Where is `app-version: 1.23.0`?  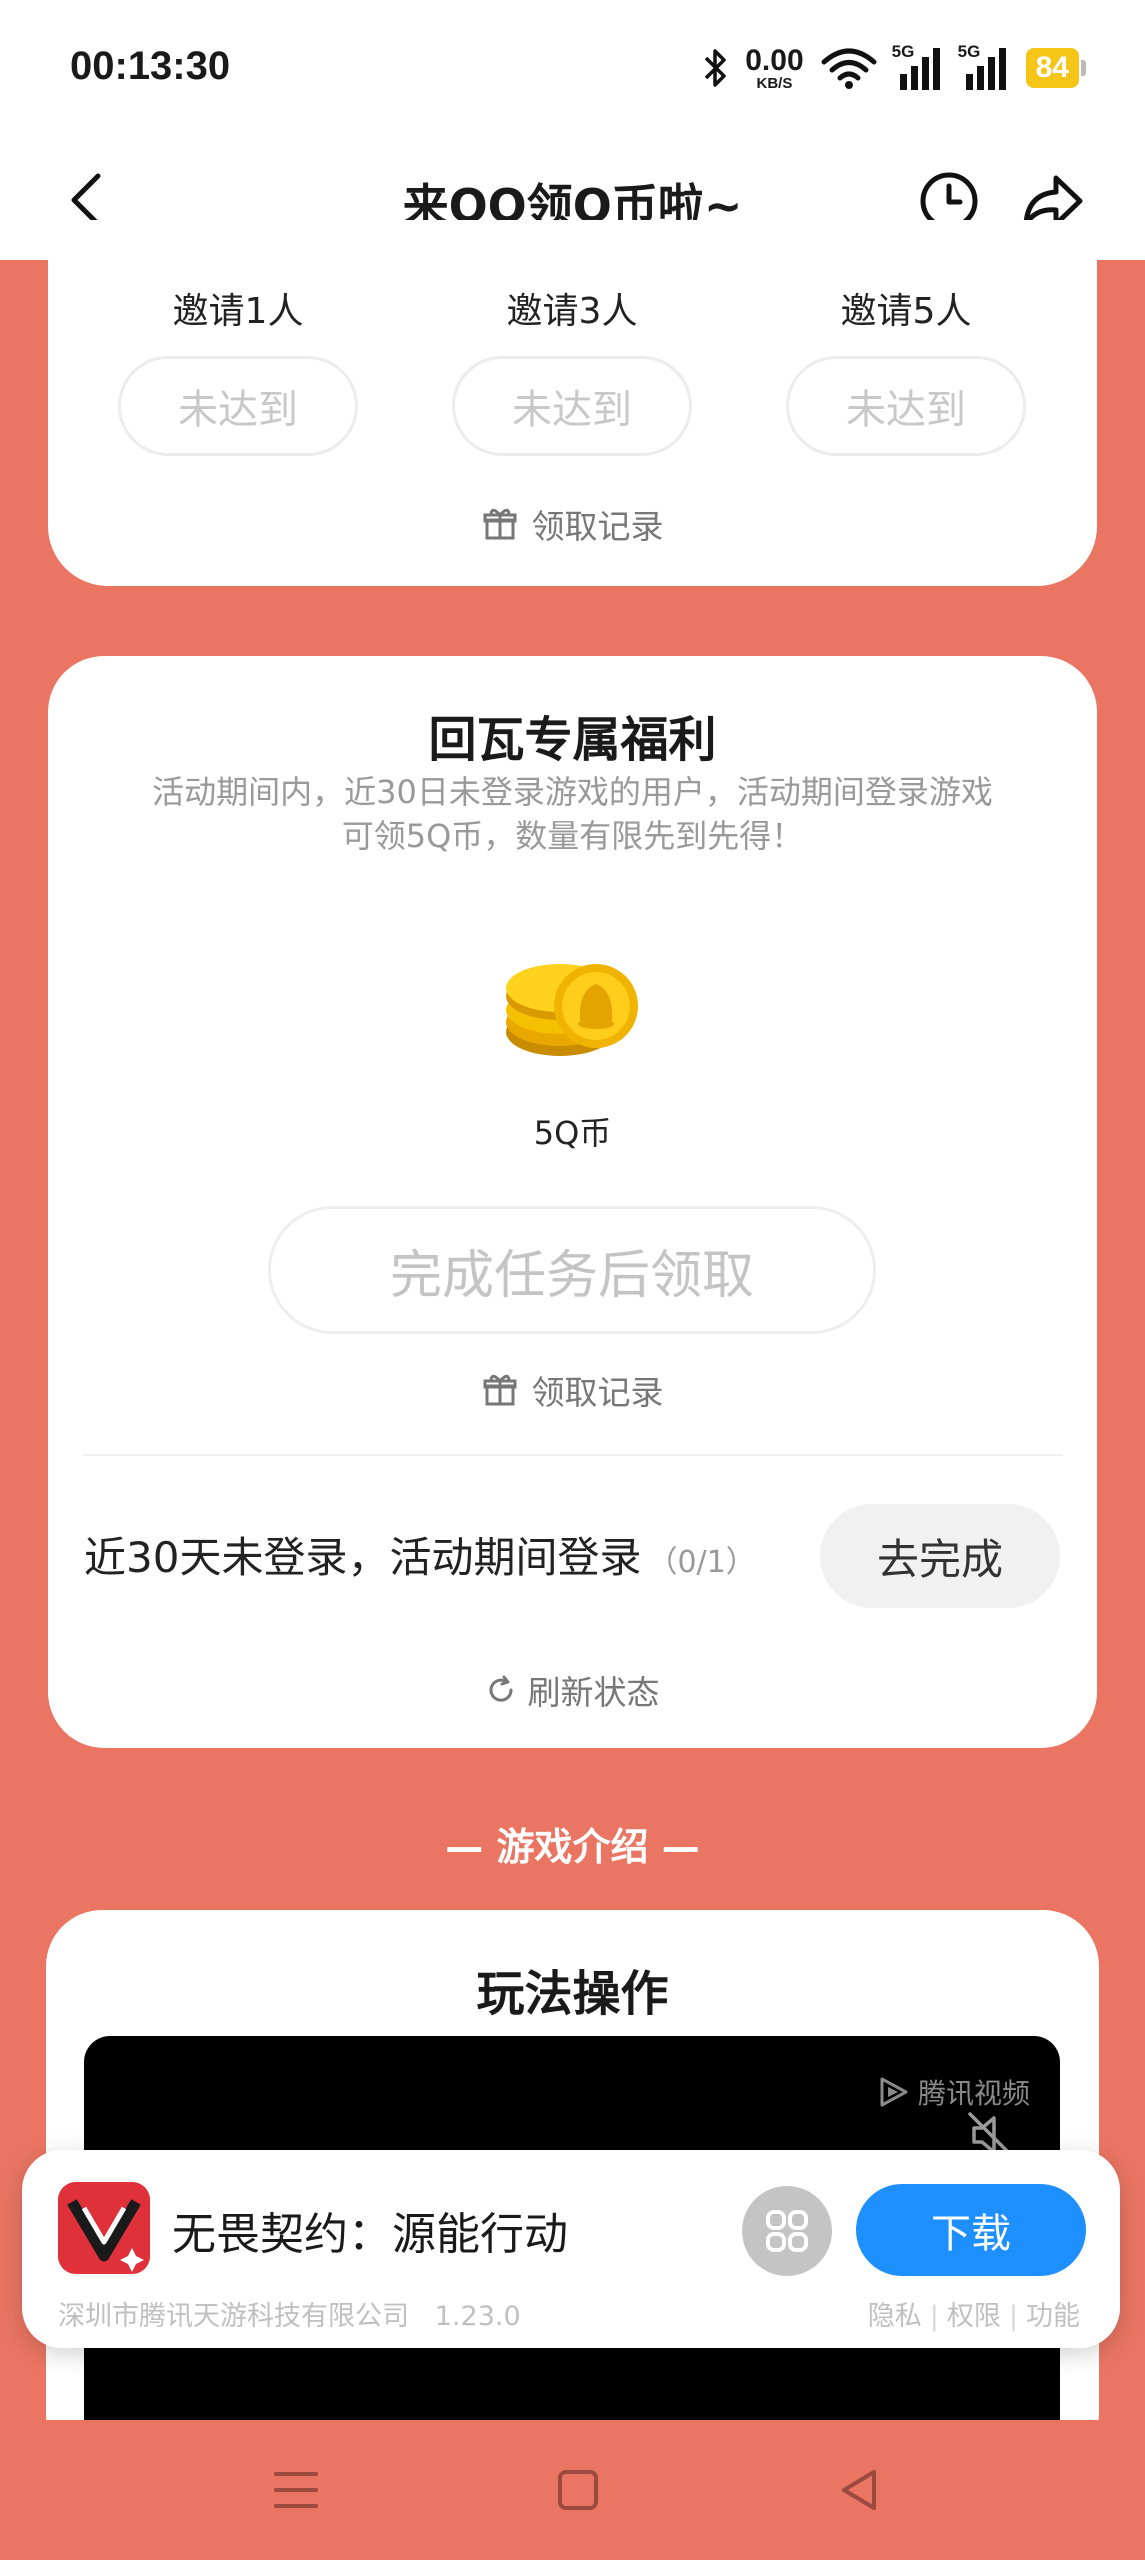 app-version: 1.23.0 is located at coordinates (477, 2316).